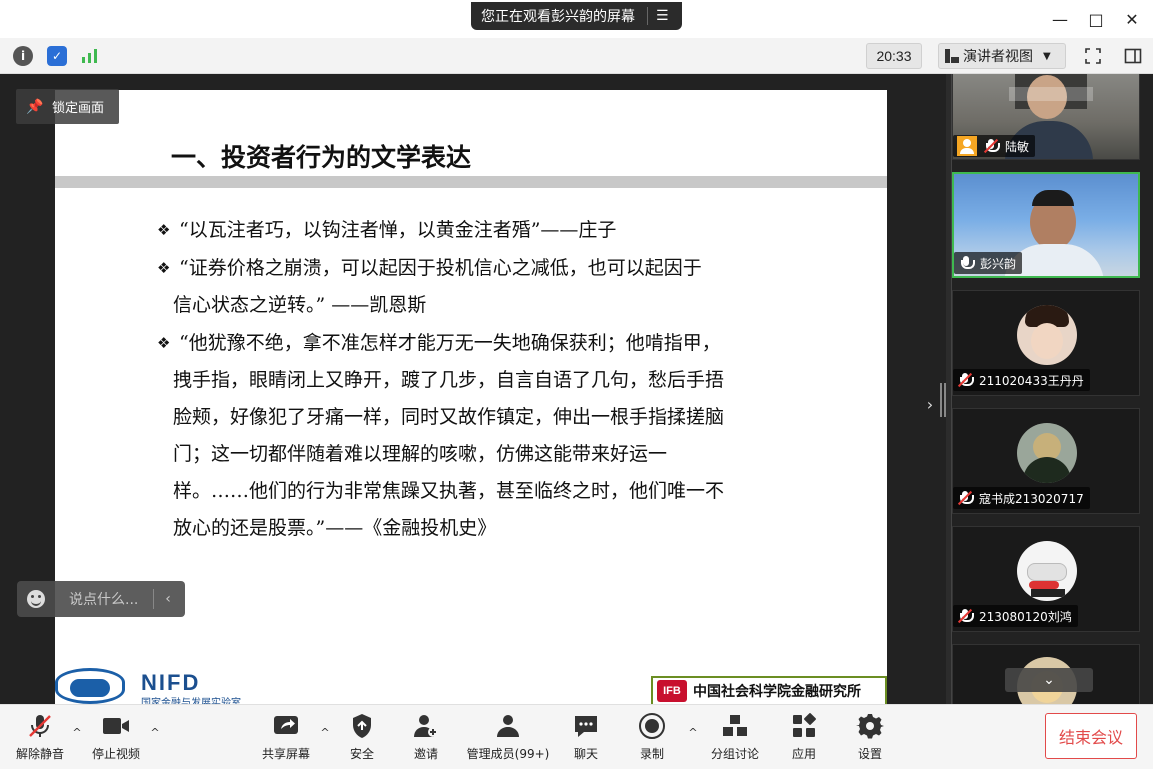 This screenshot has width=1153, height=769. I want to click on nifd-logo: NIFD, so click(171, 682).